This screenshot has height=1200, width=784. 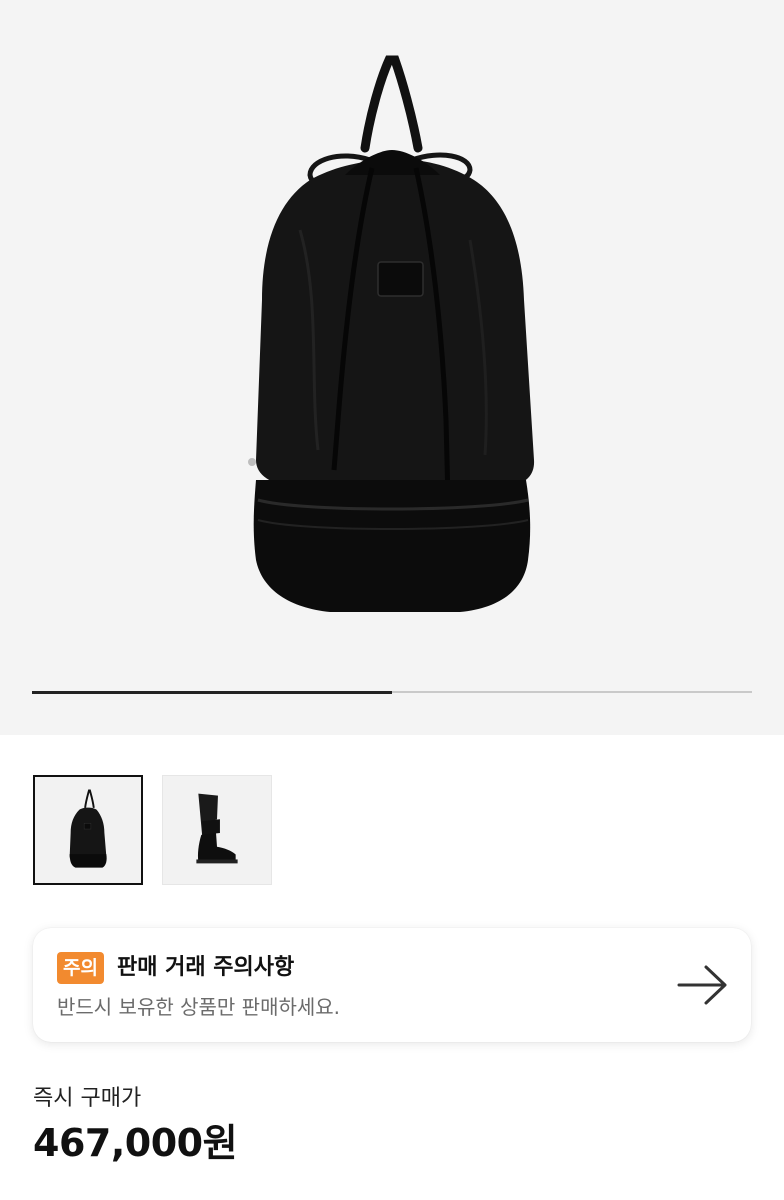 I want to click on thumbnail-backpack, so click(x=88, y=830).